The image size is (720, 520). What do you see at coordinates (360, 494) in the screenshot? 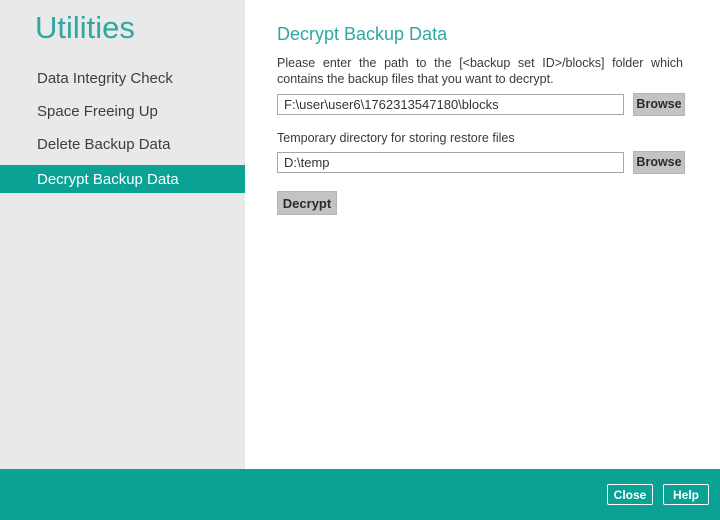
I see `footer-bar: Close Help` at bounding box center [360, 494].